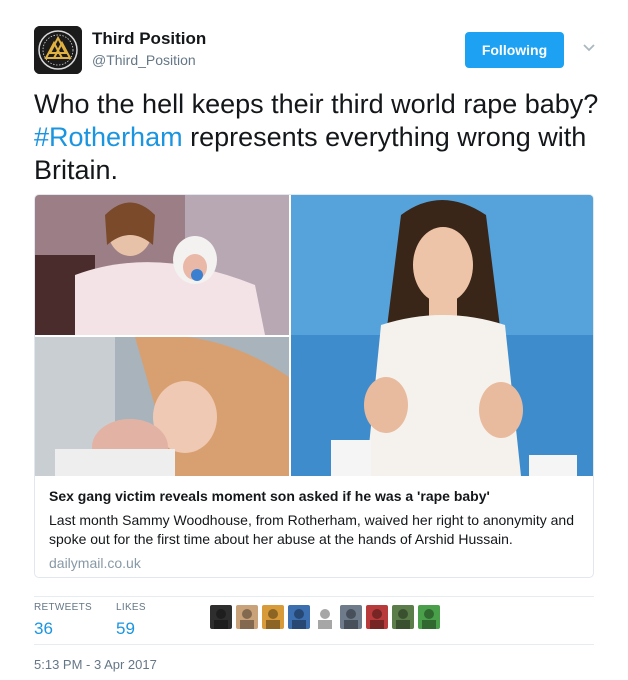 The width and height of the screenshot is (628, 680). What do you see at coordinates (162, 265) in the screenshot?
I see `mother-holding-newborn-photo` at bounding box center [162, 265].